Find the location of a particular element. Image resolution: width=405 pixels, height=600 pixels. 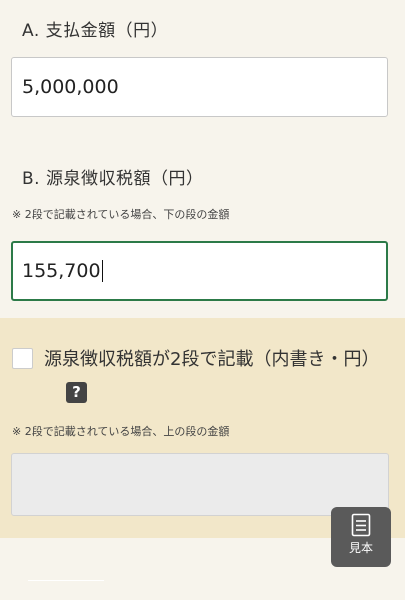

help-icon: ? is located at coordinates (76, 392).